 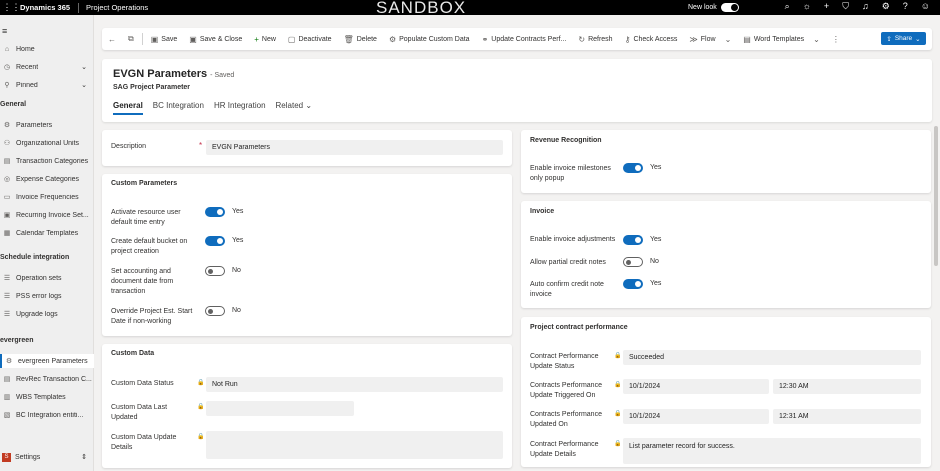 I want to click on record-title-text: EVGN Parameters, so click(x=160, y=74).